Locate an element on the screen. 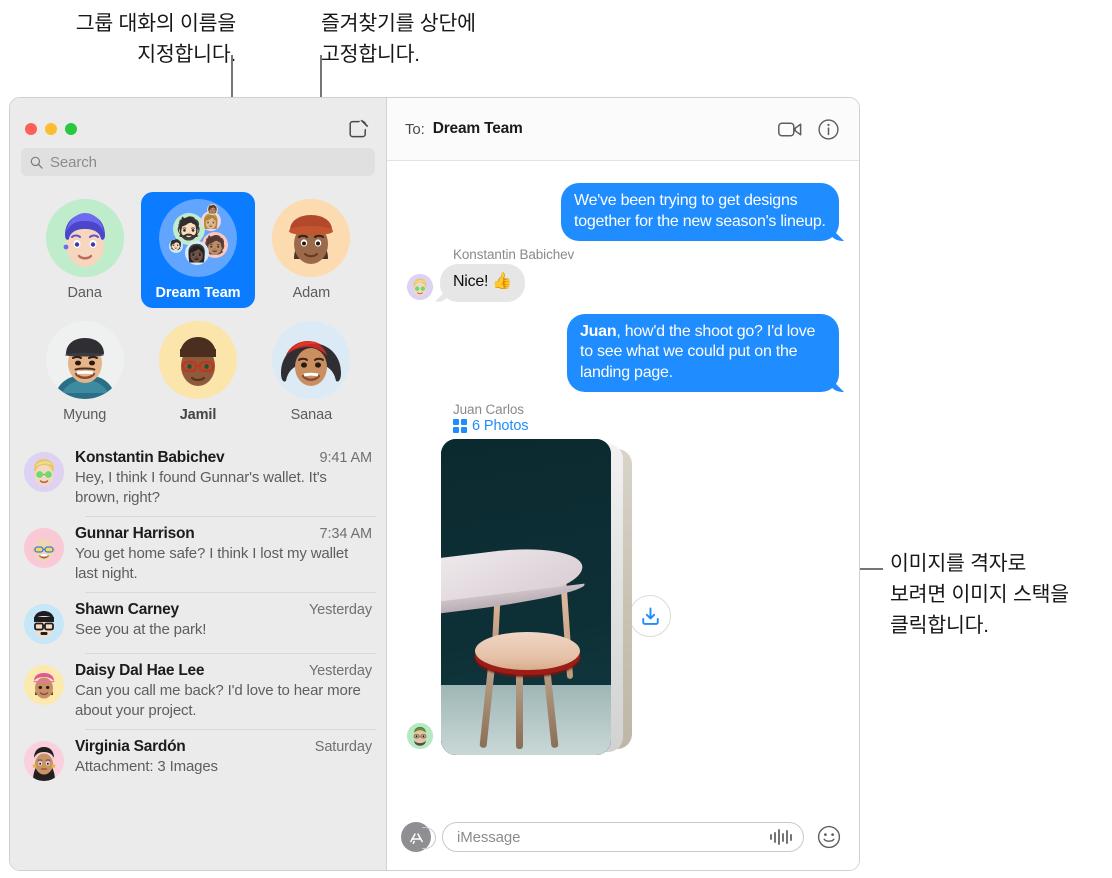 The width and height of the screenshot is (1112, 878). minimize-button is located at coordinates (51, 129).